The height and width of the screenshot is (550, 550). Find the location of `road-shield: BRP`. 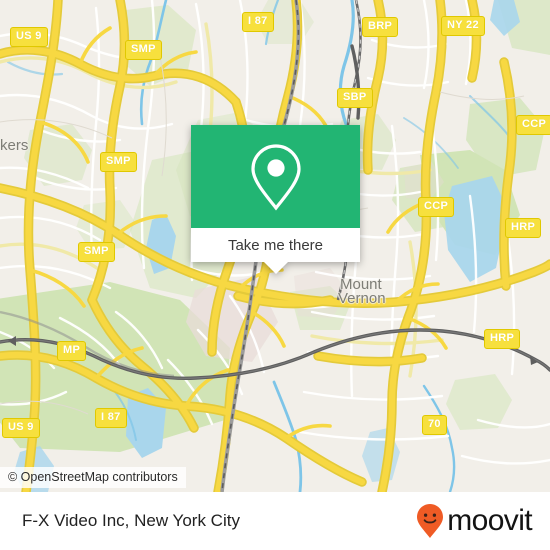

road-shield: BRP is located at coordinates (380, 27).